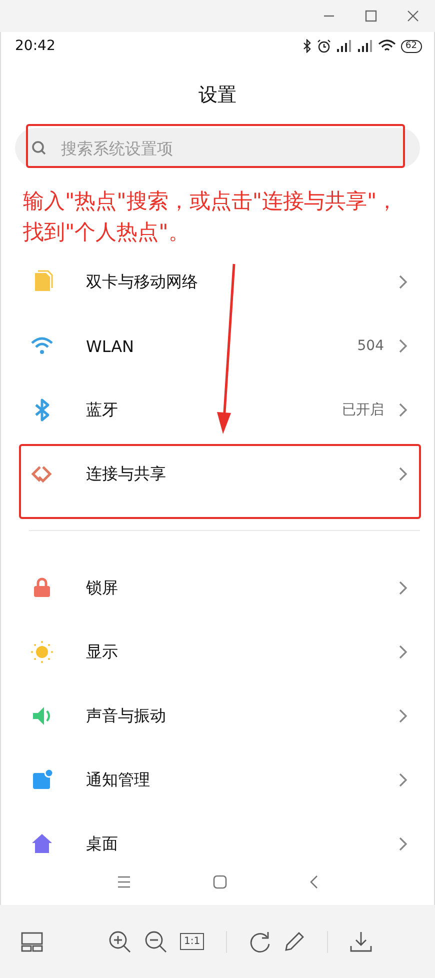  What do you see at coordinates (218, 95) in the screenshot?
I see `page-title: 设置` at bounding box center [218, 95].